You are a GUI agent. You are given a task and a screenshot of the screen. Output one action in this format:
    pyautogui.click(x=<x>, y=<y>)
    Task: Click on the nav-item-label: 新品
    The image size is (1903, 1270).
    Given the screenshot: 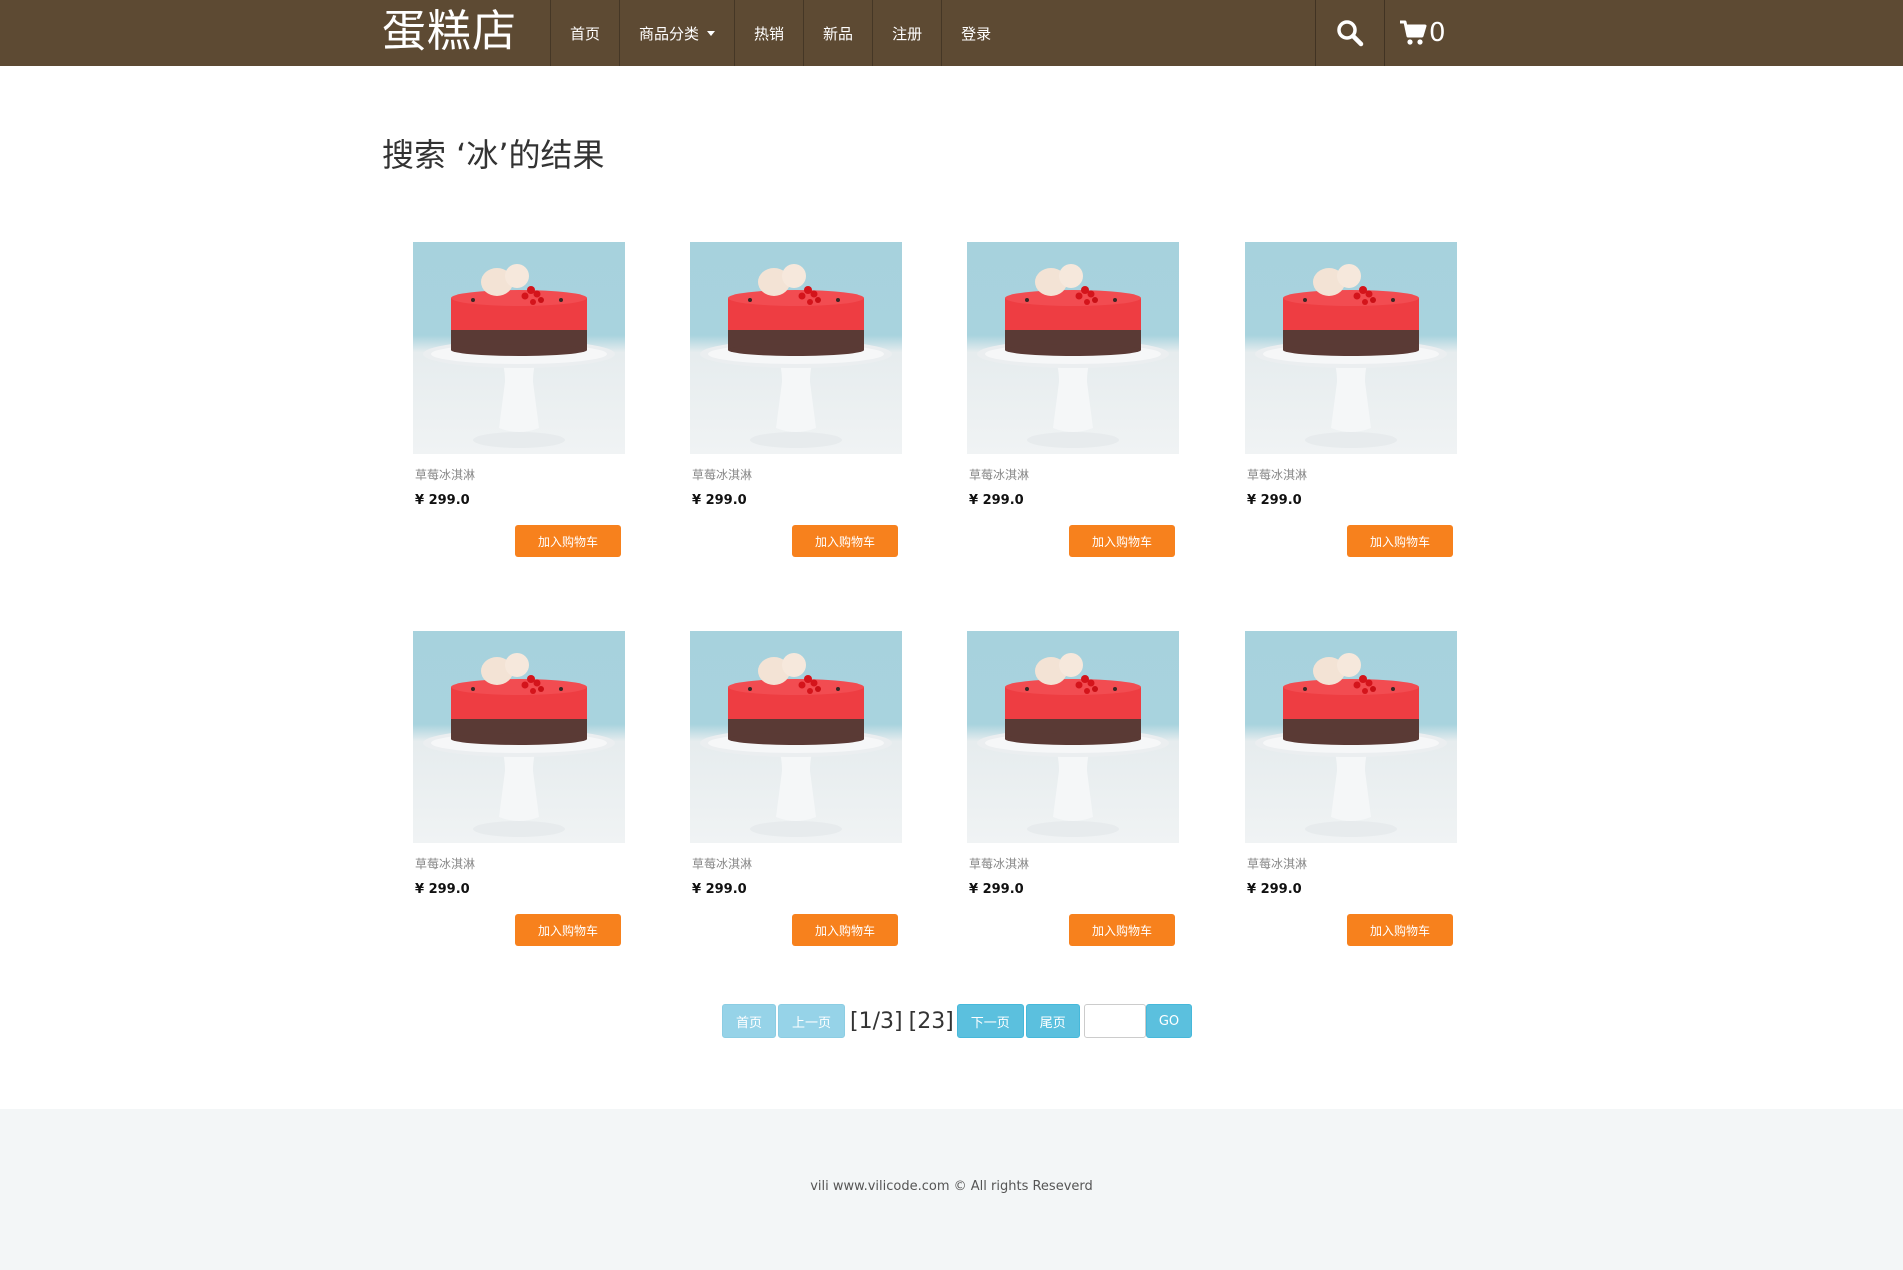 What is the action you would take?
    pyautogui.click(x=838, y=33)
    